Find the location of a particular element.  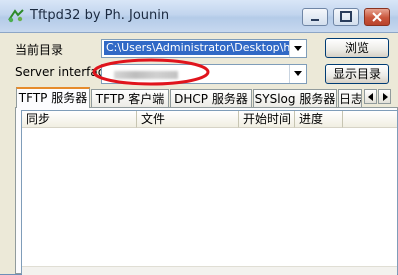

minimize-icon is located at coordinates (315, 20).